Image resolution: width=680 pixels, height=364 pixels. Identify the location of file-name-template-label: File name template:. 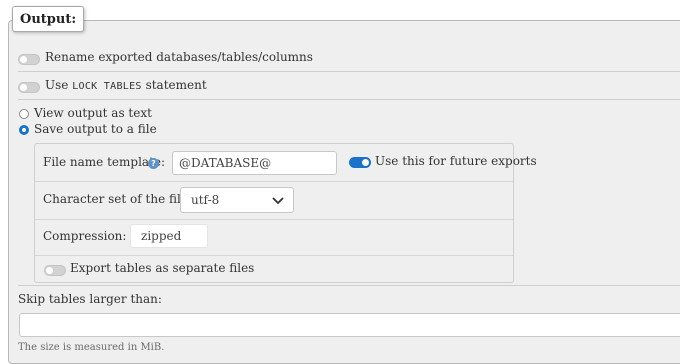
(104, 162).